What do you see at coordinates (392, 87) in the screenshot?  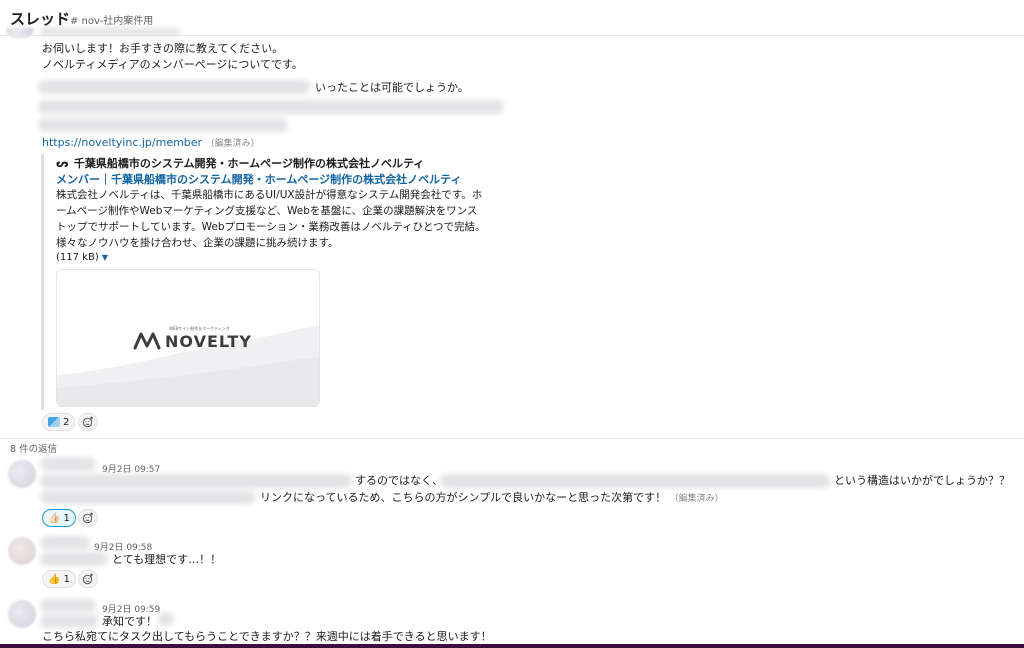 I see `message-line: いったことは可能でしょうか。` at bounding box center [392, 87].